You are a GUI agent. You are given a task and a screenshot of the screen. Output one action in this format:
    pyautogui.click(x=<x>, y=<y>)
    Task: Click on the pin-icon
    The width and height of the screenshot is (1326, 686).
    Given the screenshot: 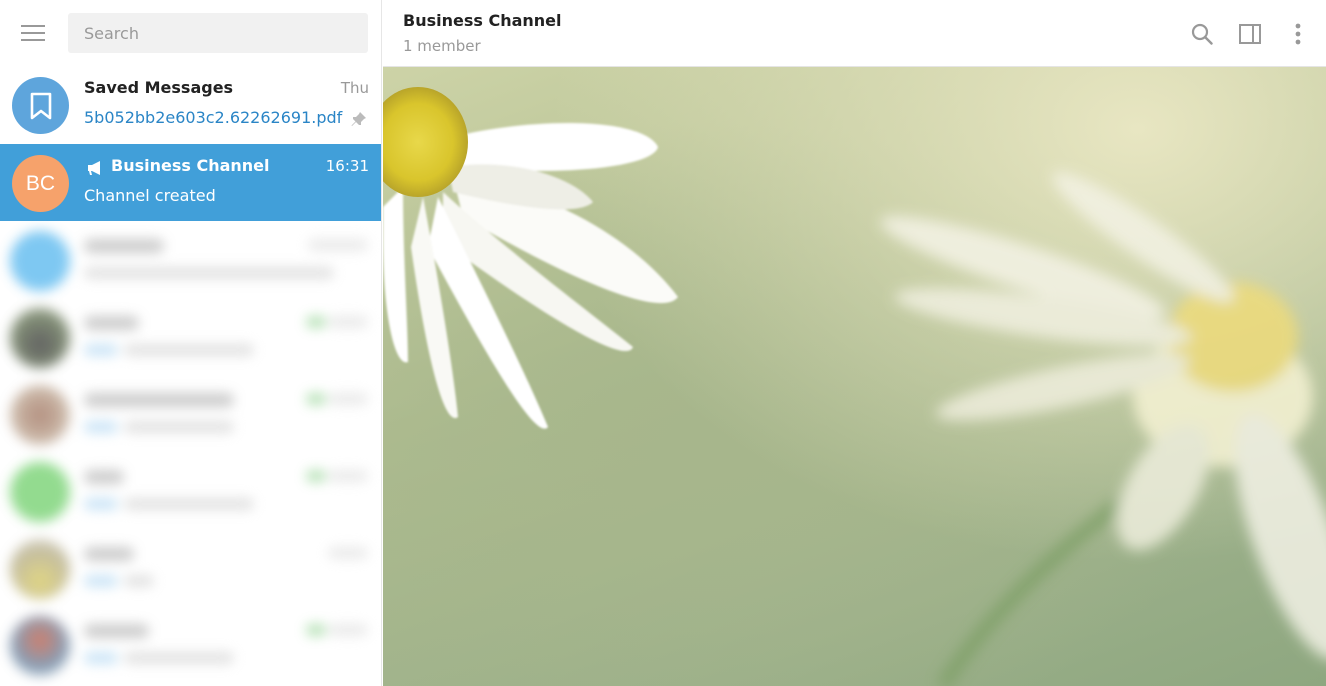 What is the action you would take?
    pyautogui.click(x=359, y=121)
    